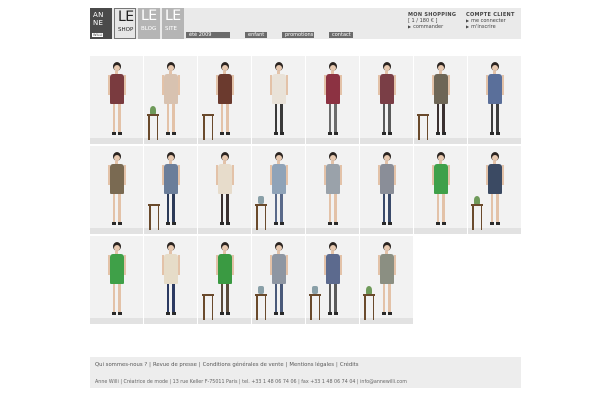  I want to click on commander-link: ▶ commander, so click(432, 27).